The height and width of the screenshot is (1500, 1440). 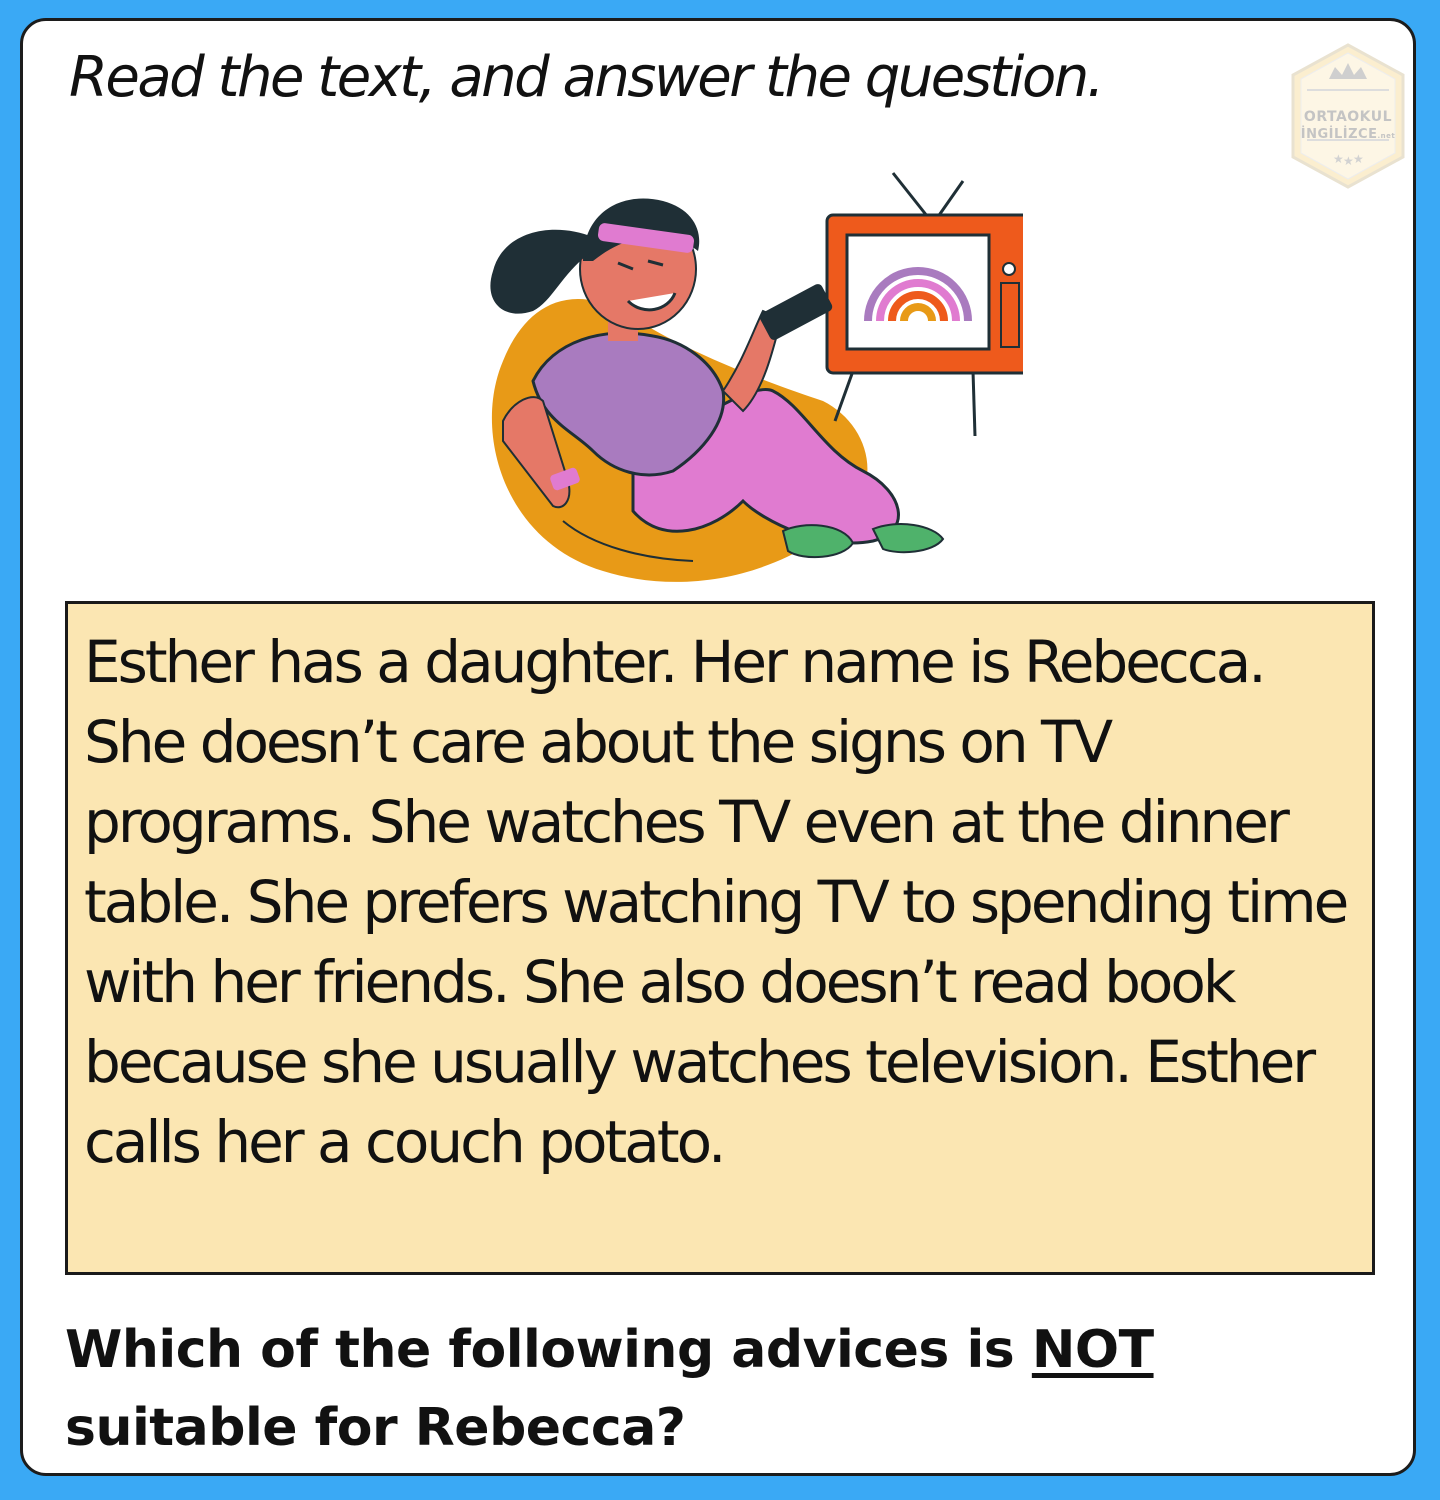 What do you see at coordinates (375, 1428) in the screenshot?
I see `question-part-2: suitable for Rebecca?` at bounding box center [375, 1428].